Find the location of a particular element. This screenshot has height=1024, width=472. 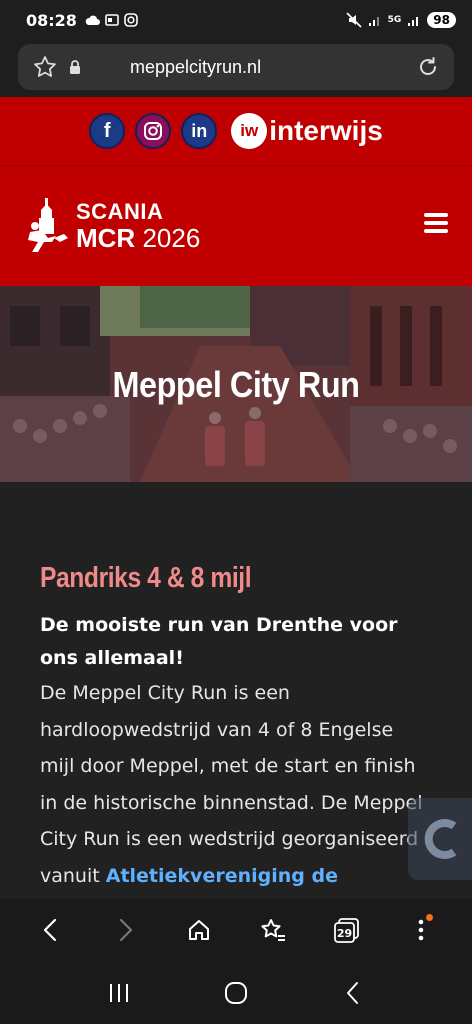

forward-button is located at coordinates (125, 930).